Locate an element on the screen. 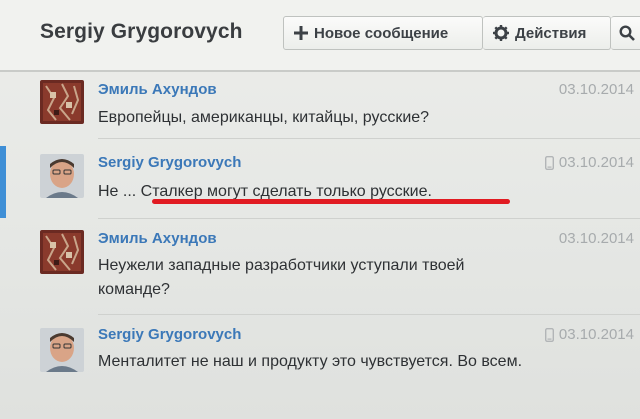 The height and width of the screenshot is (419, 640). conversation-title: Sergiy Grygorovych is located at coordinates (141, 31).